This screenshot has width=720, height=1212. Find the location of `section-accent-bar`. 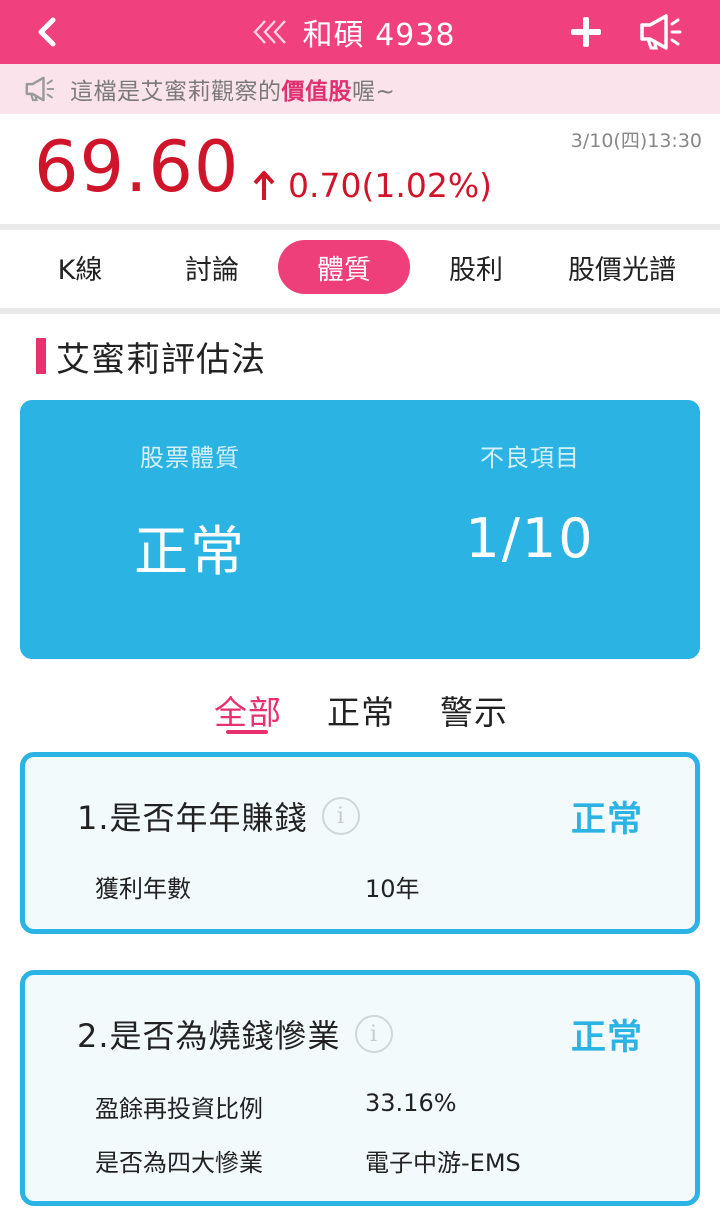

section-accent-bar is located at coordinates (41, 356).